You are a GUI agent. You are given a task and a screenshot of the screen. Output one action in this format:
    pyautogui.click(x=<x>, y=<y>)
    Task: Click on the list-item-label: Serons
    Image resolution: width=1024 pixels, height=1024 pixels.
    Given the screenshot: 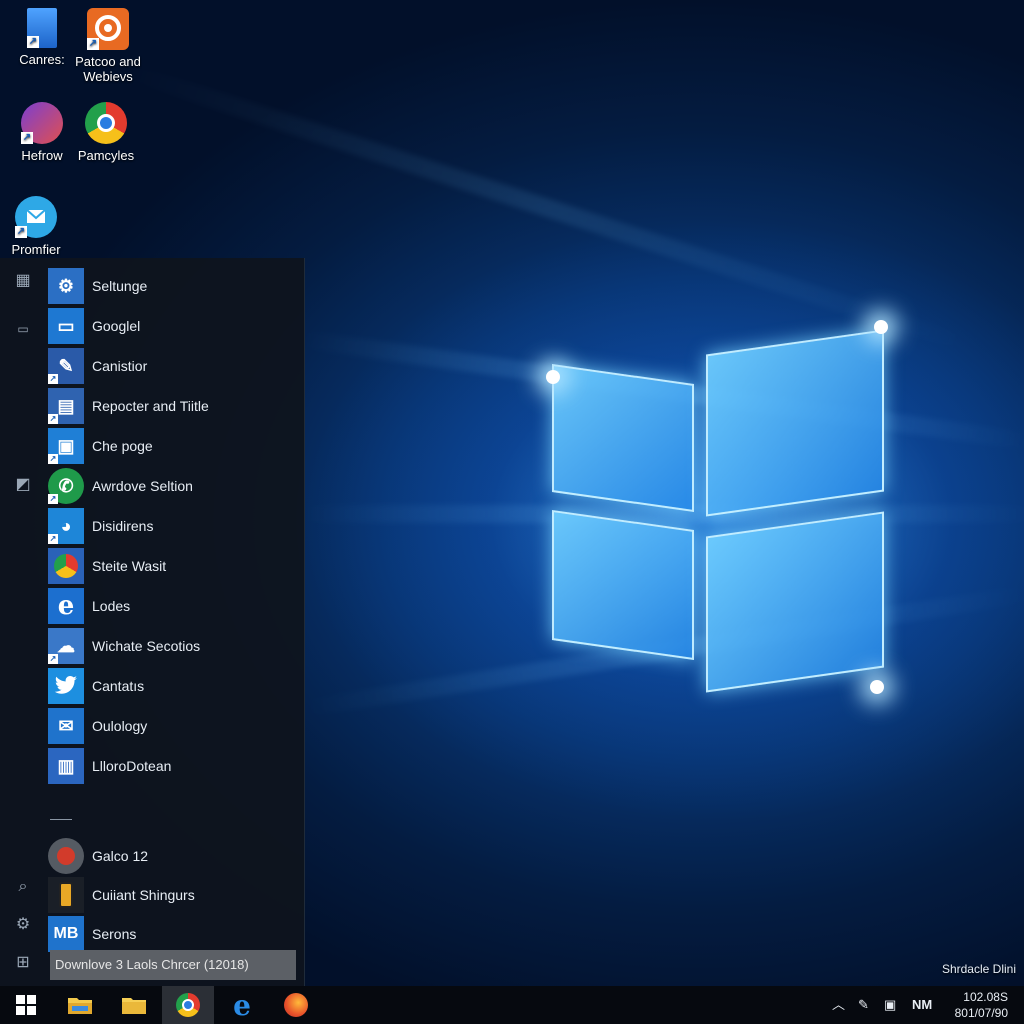 What is the action you would take?
    pyautogui.click(x=114, y=934)
    